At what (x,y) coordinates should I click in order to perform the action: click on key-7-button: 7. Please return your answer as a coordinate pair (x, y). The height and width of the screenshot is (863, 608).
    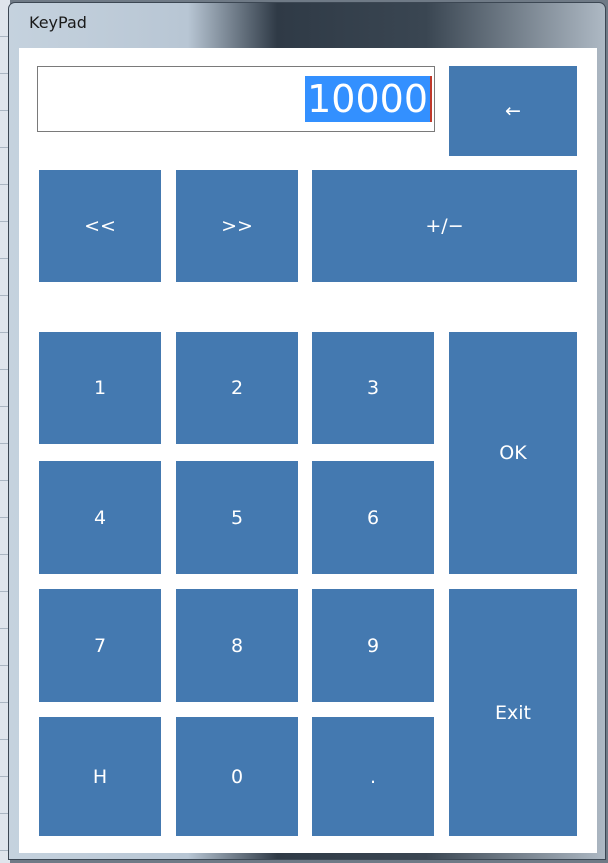
    Looking at the image, I should click on (100, 645).